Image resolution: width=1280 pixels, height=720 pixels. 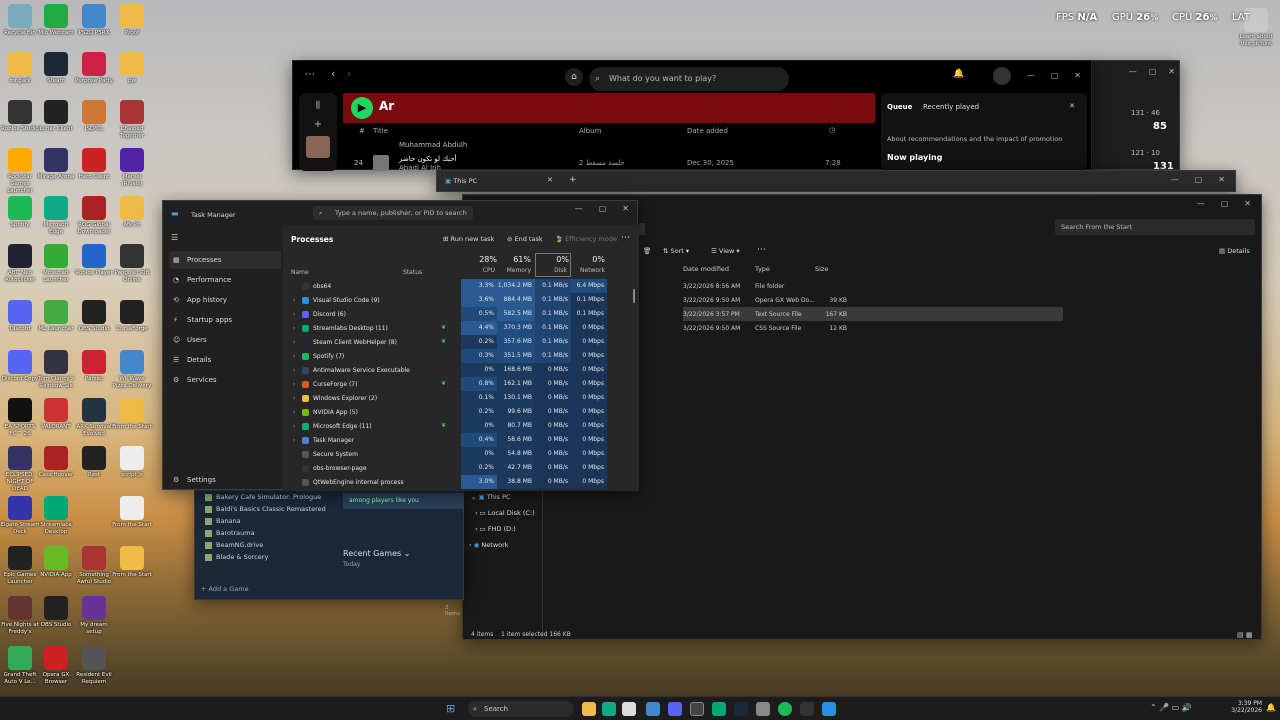 What do you see at coordinates (56, 462) in the screenshot?
I see `desktop-shortcut: Cass Hoover` at bounding box center [56, 462].